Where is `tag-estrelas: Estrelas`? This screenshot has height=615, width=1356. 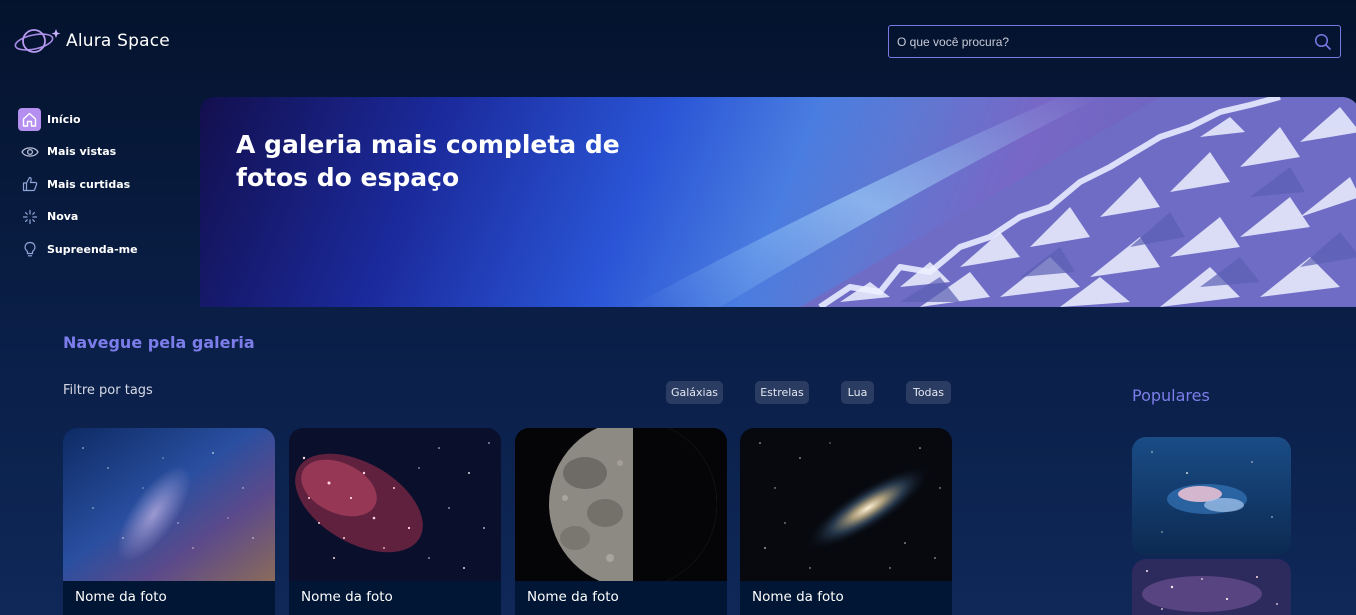
tag-estrelas: Estrelas is located at coordinates (782, 392).